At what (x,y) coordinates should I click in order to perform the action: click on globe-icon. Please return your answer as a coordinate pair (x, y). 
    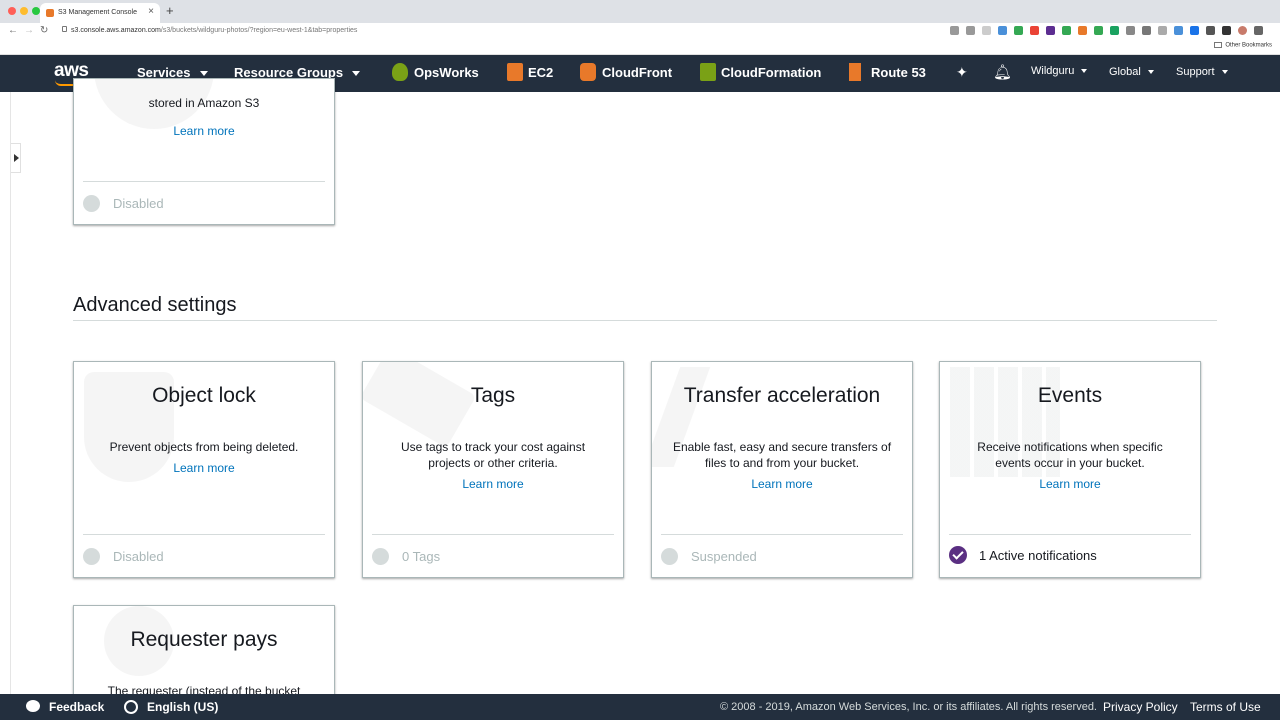
    Looking at the image, I should click on (131, 707).